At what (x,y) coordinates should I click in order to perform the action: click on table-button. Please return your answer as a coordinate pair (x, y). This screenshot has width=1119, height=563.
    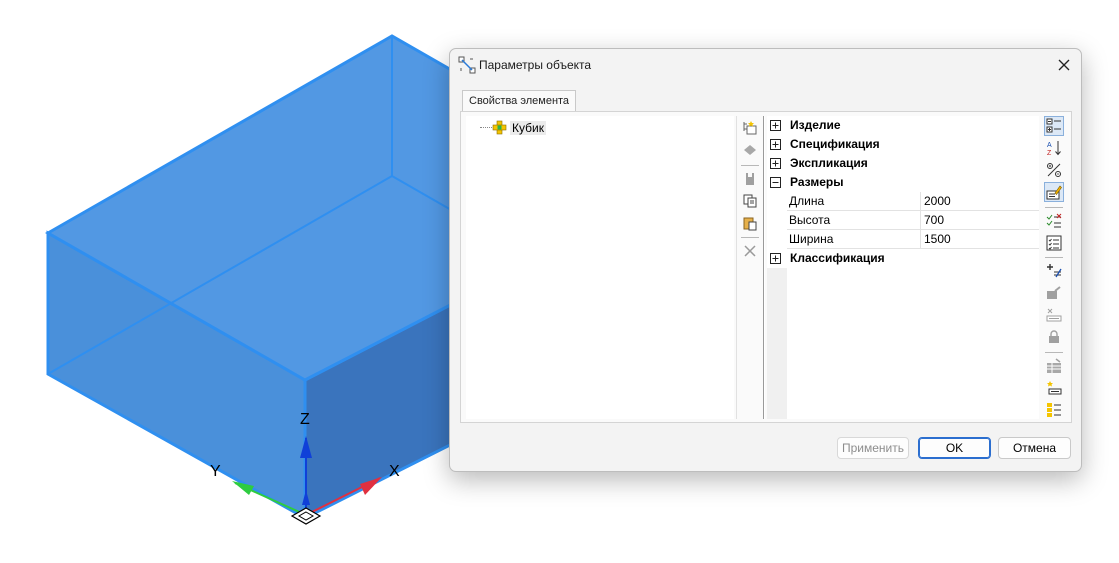
    Looking at the image, I should click on (1054, 366).